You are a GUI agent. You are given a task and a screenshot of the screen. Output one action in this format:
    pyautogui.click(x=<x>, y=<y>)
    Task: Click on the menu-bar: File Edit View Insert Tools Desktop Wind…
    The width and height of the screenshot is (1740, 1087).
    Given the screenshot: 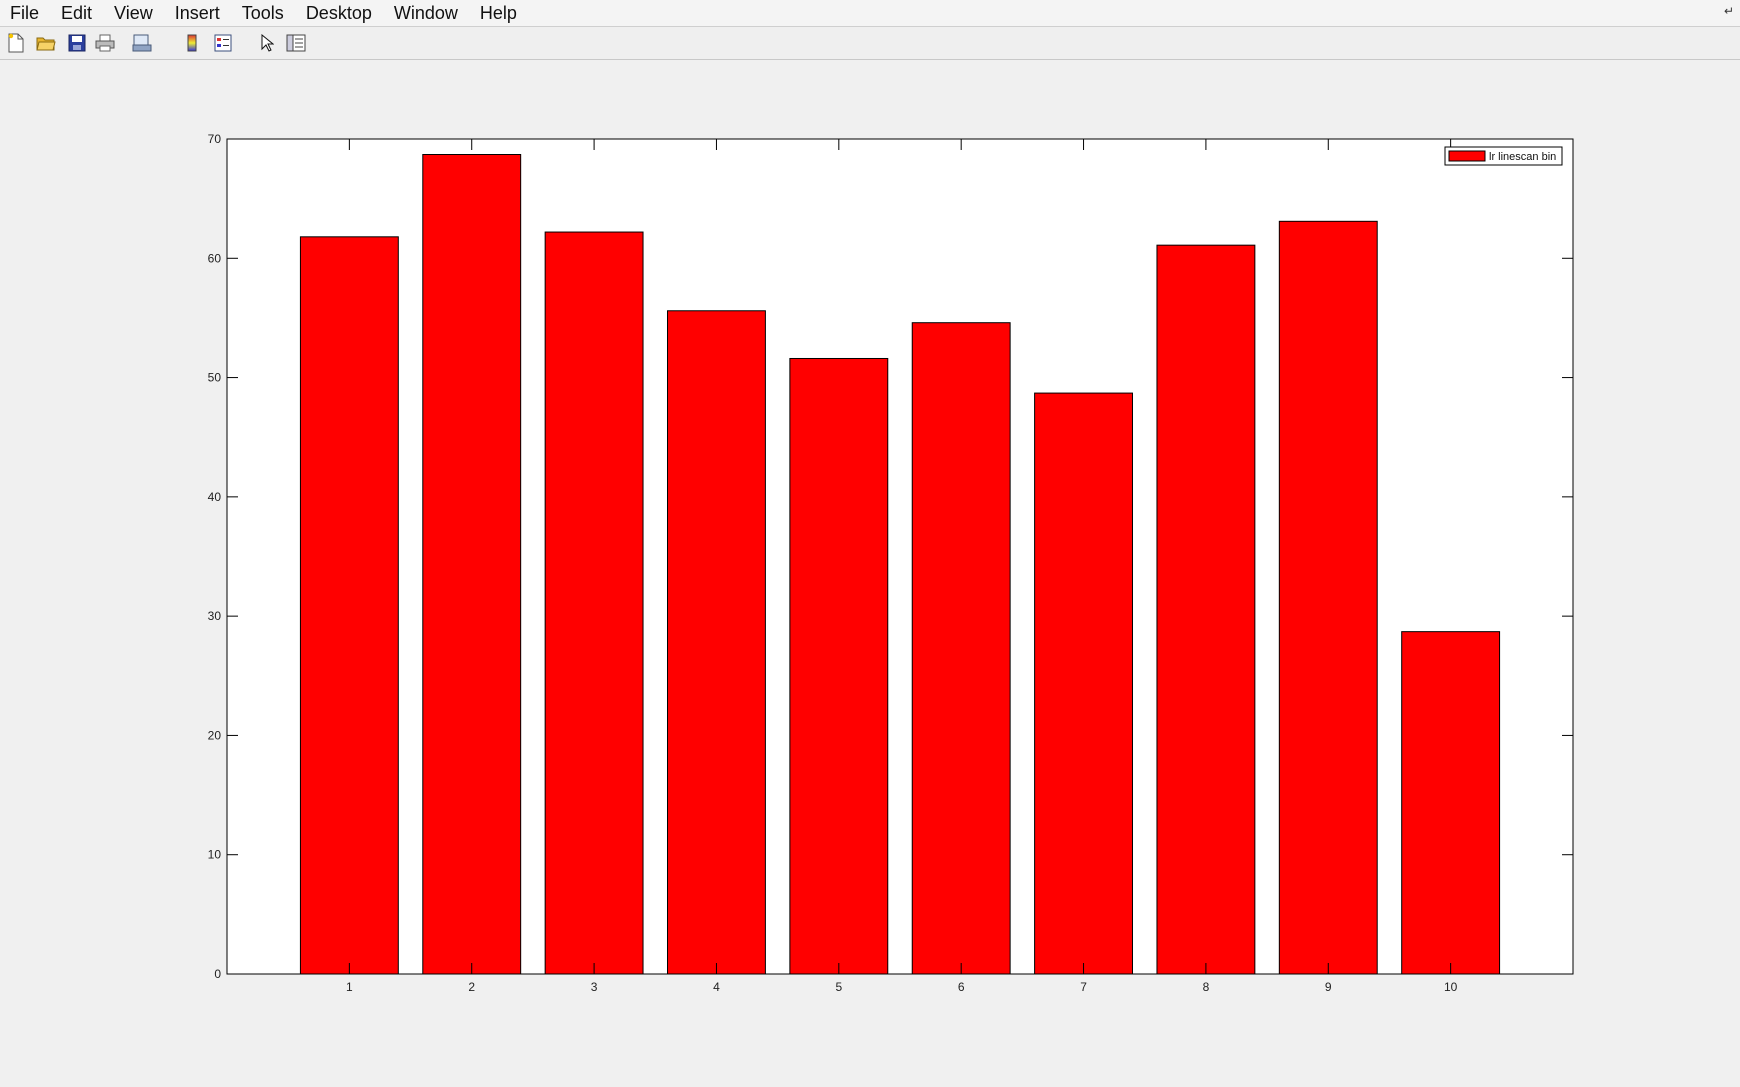 What is the action you would take?
    pyautogui.click(x=870, y=13)
    